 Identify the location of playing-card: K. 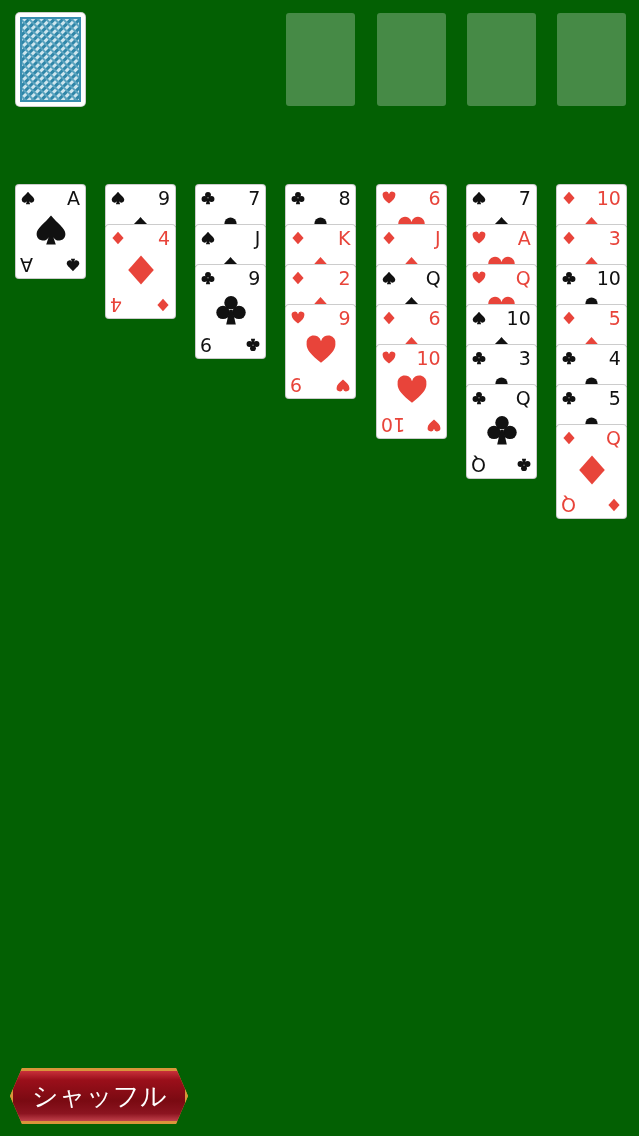
(321, 245).